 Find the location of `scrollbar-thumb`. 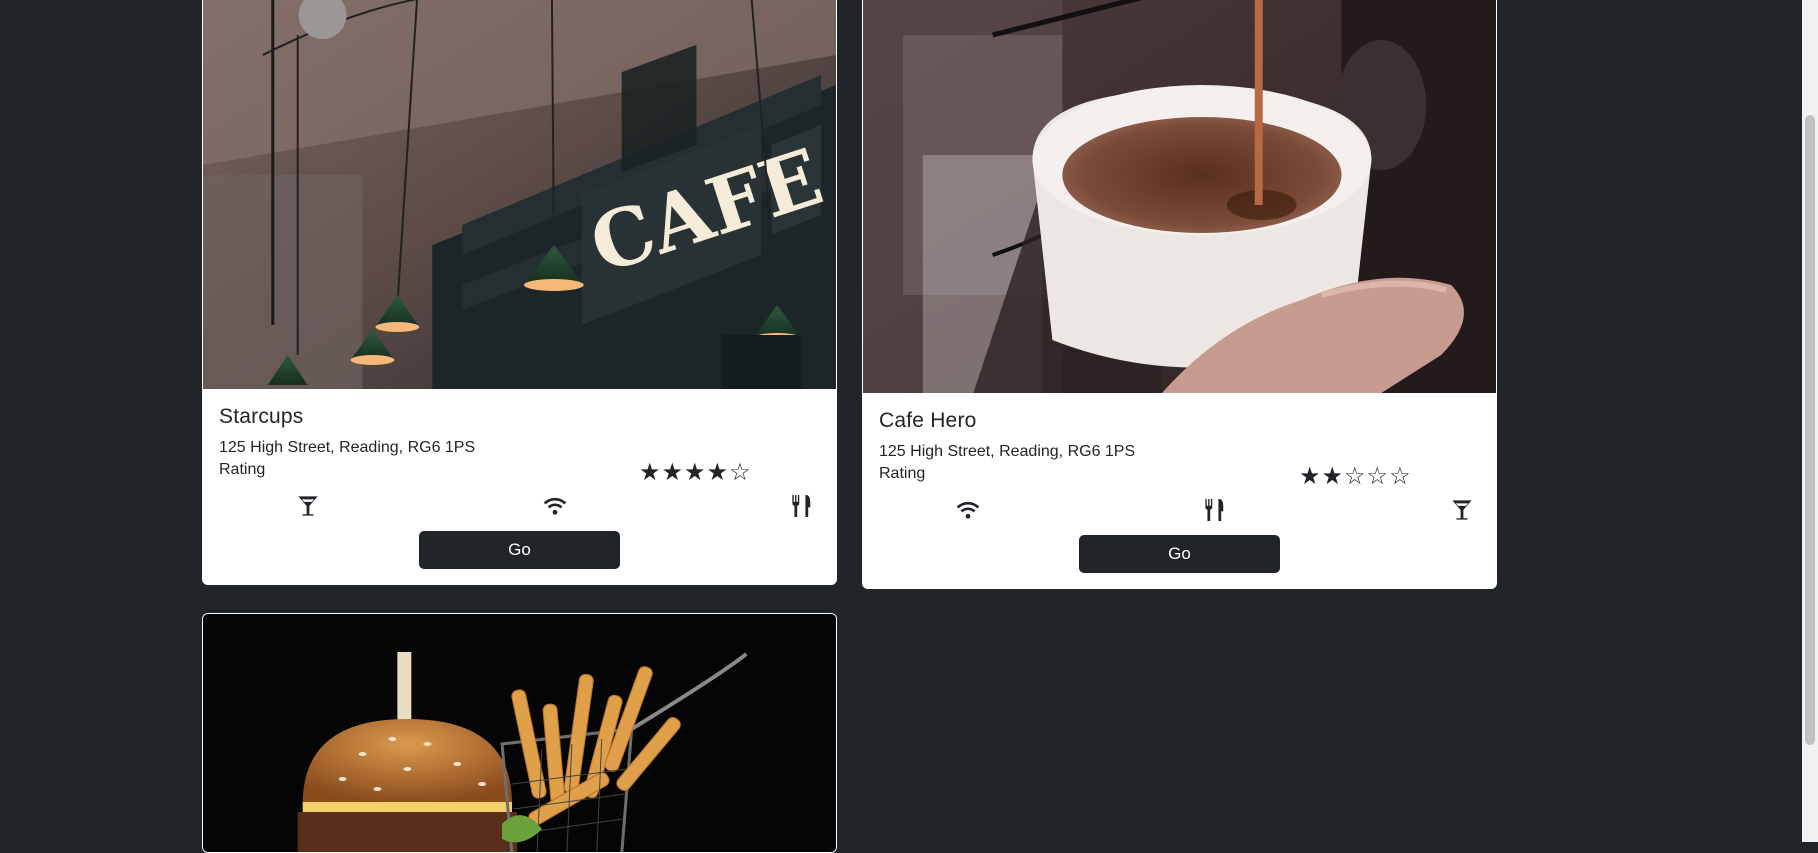

scrollbar-thumb is located at coordinates (1810, 430).